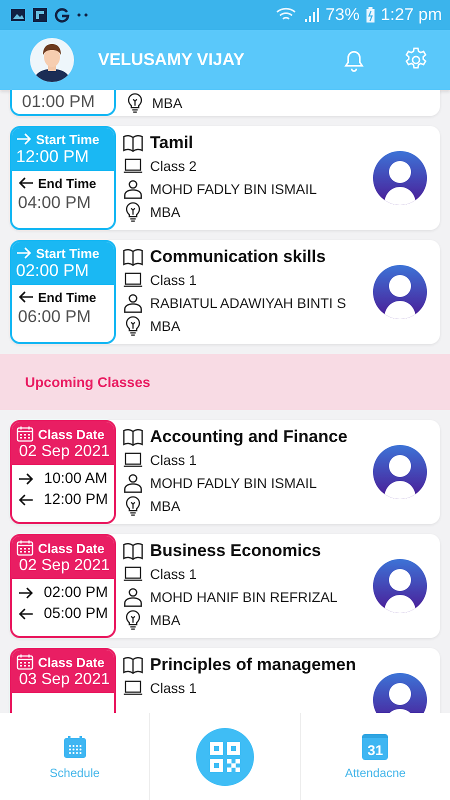 This screenshot has width=450, height=800. Describe the element at coordinates (224, 756) in the screenshot. I see `qr-code-icon` at that location.